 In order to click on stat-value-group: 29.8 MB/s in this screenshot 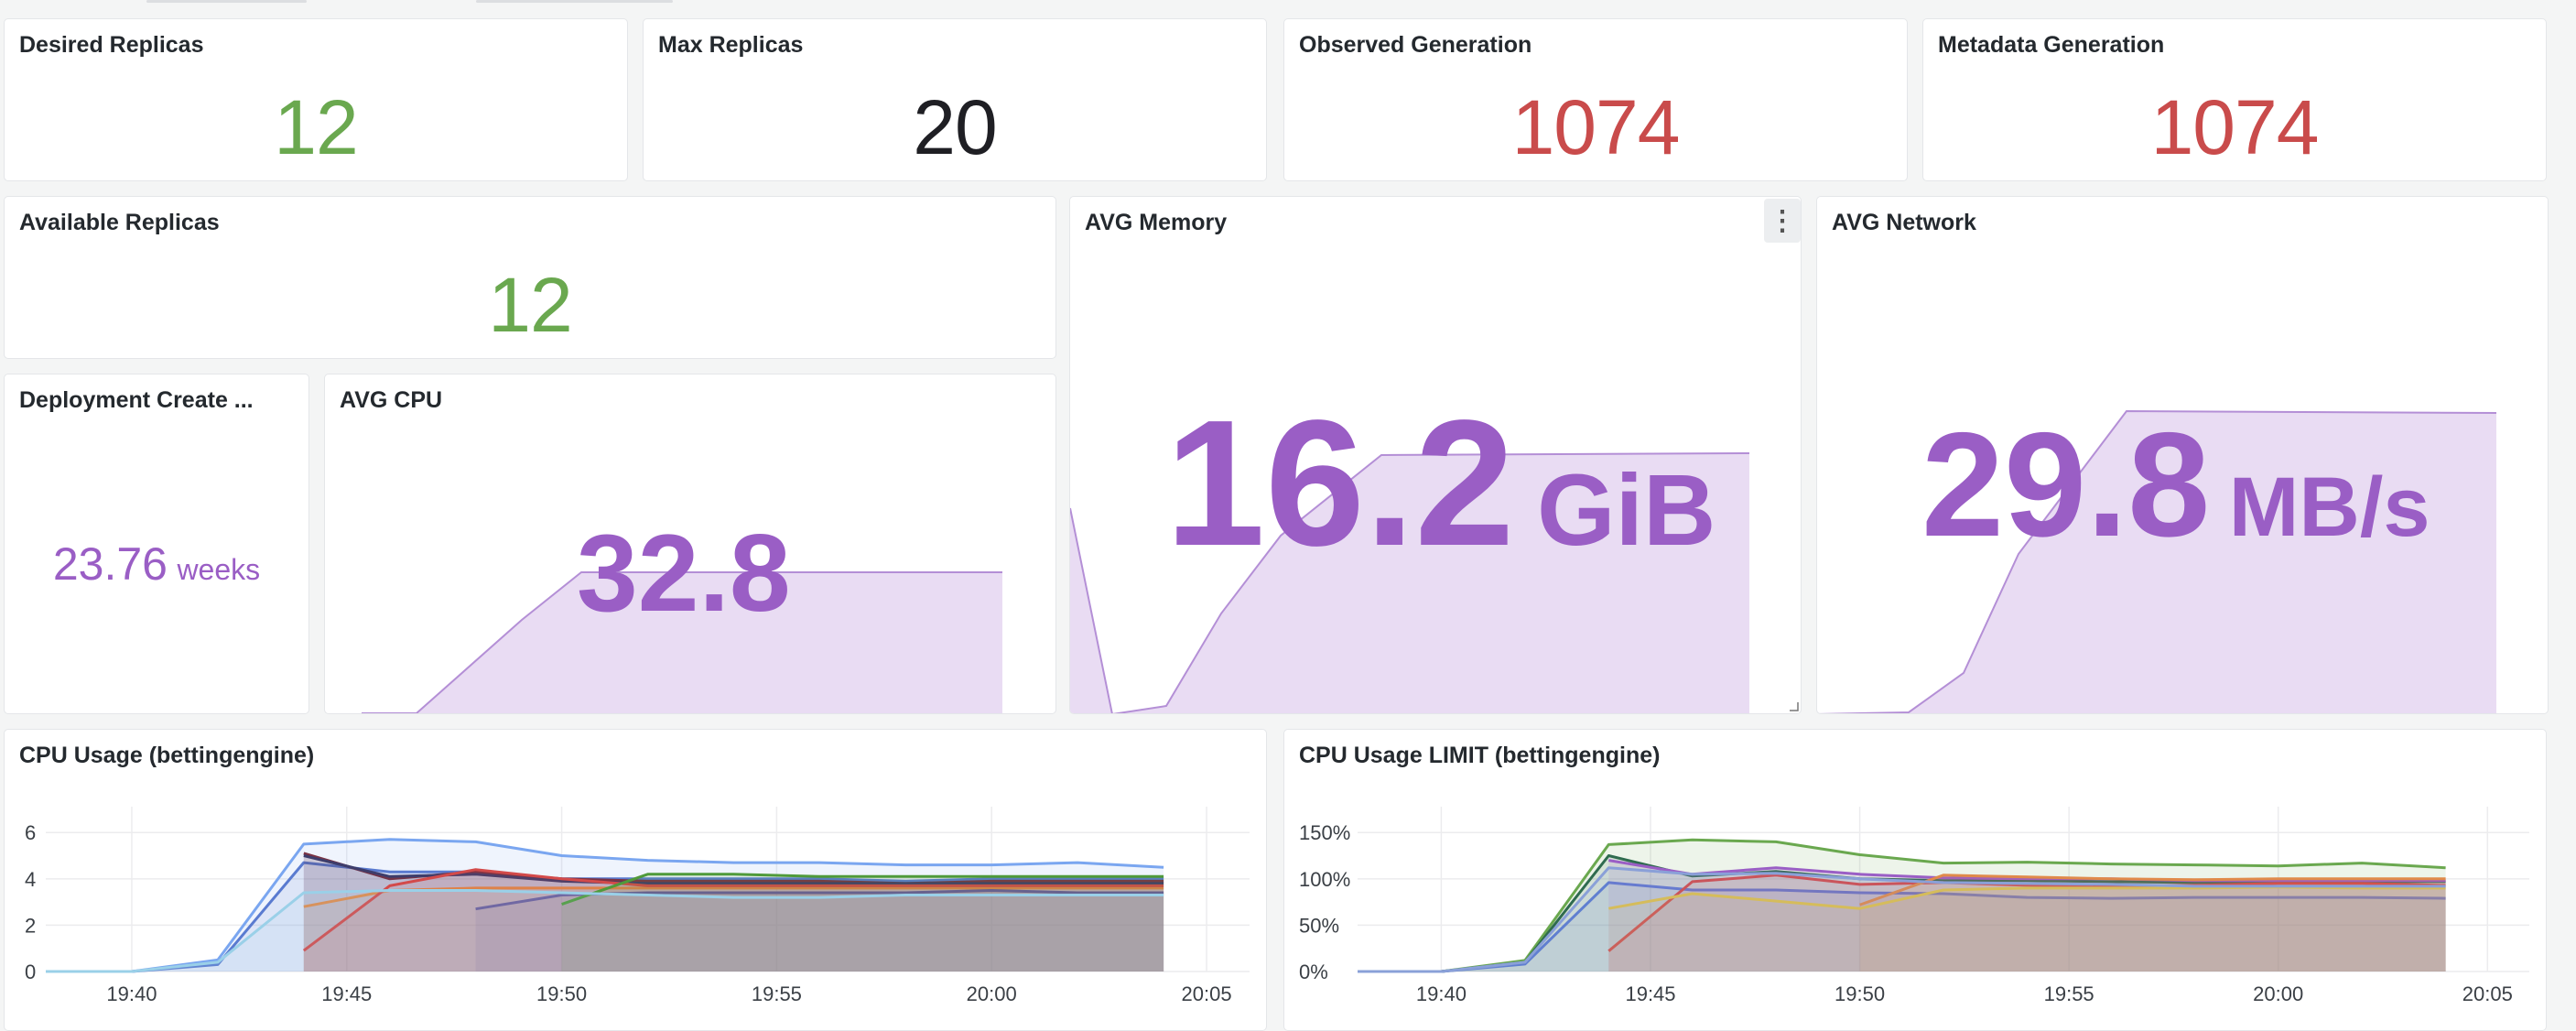, I will do `click(2176, 485)`.